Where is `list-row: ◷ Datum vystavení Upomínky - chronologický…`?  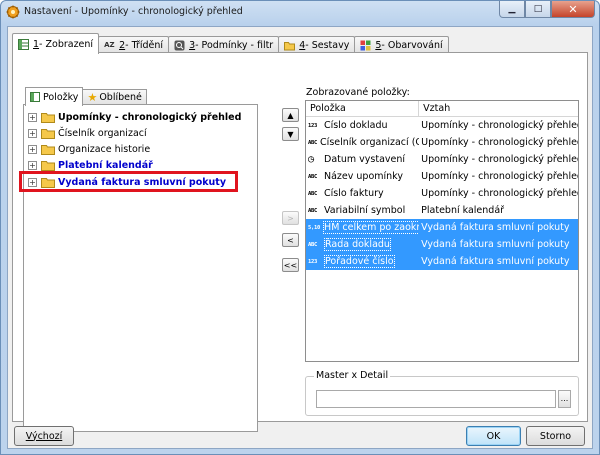 list-row: ◷ Datum vystavení Upomínky - chronologický… is located at coordinates (442, 159).